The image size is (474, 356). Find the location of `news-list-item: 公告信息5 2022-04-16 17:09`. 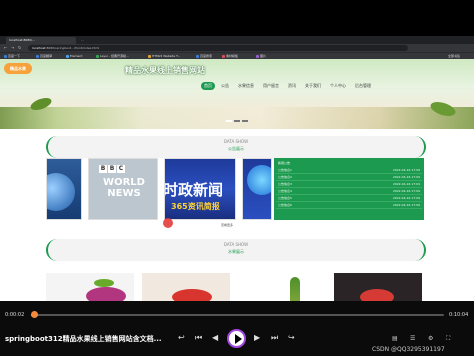

news-list-item: 公告信息5 2022-04-16 17:09 is located at coordinates (349, 198).